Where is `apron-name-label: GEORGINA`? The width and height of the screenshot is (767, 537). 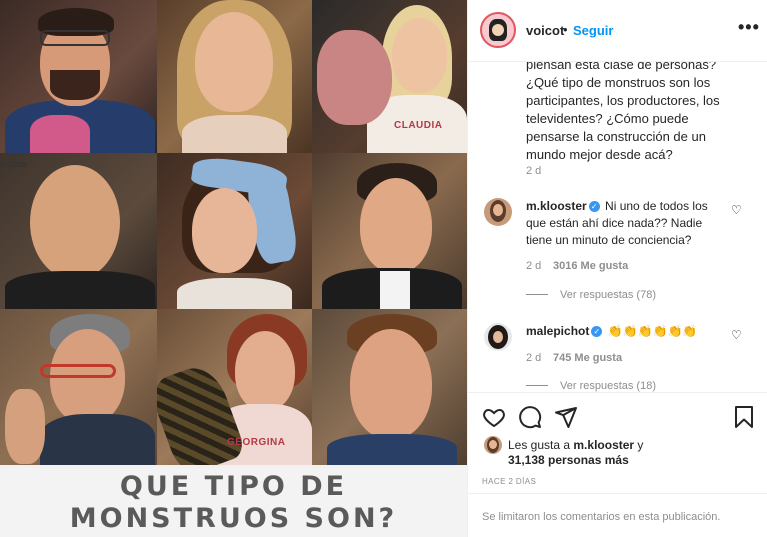 apron-name-label: GEORGINA is located at coordinates (256, 442).